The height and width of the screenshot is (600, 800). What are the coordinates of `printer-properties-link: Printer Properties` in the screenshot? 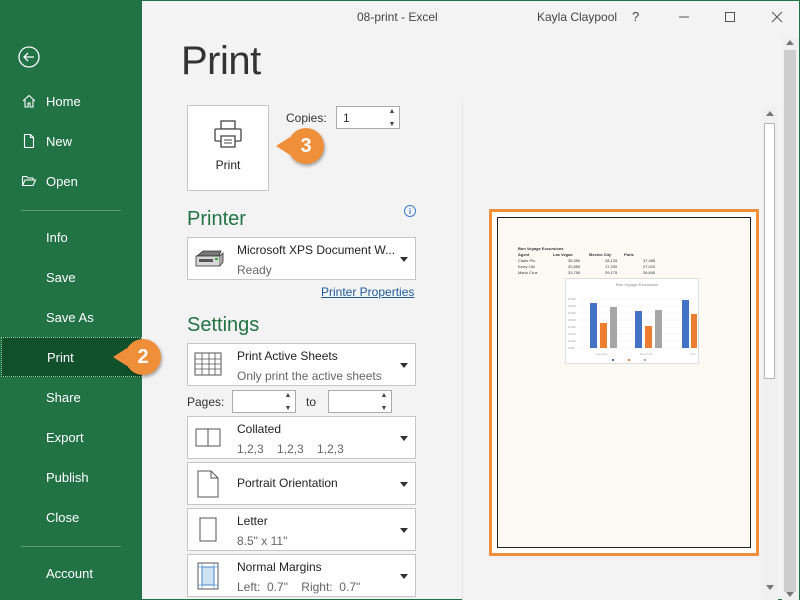 It's located at (367, 292).